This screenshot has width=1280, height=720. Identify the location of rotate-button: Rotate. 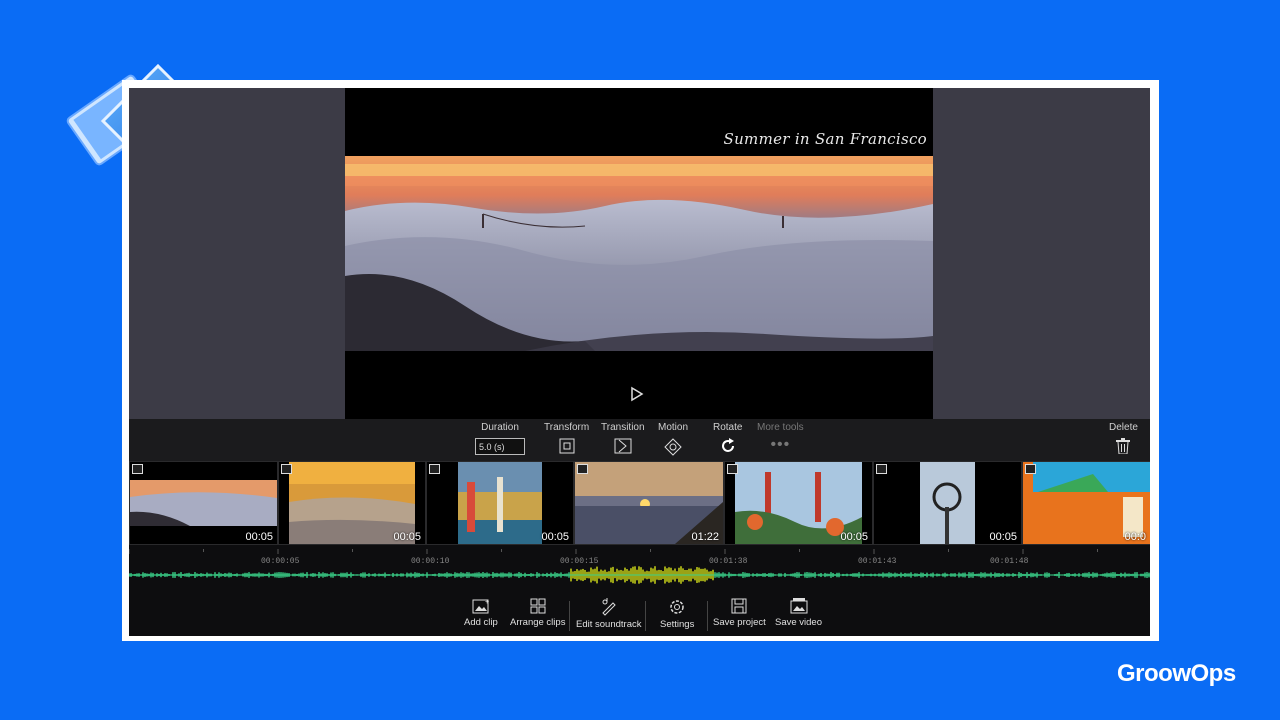
(727, 438).